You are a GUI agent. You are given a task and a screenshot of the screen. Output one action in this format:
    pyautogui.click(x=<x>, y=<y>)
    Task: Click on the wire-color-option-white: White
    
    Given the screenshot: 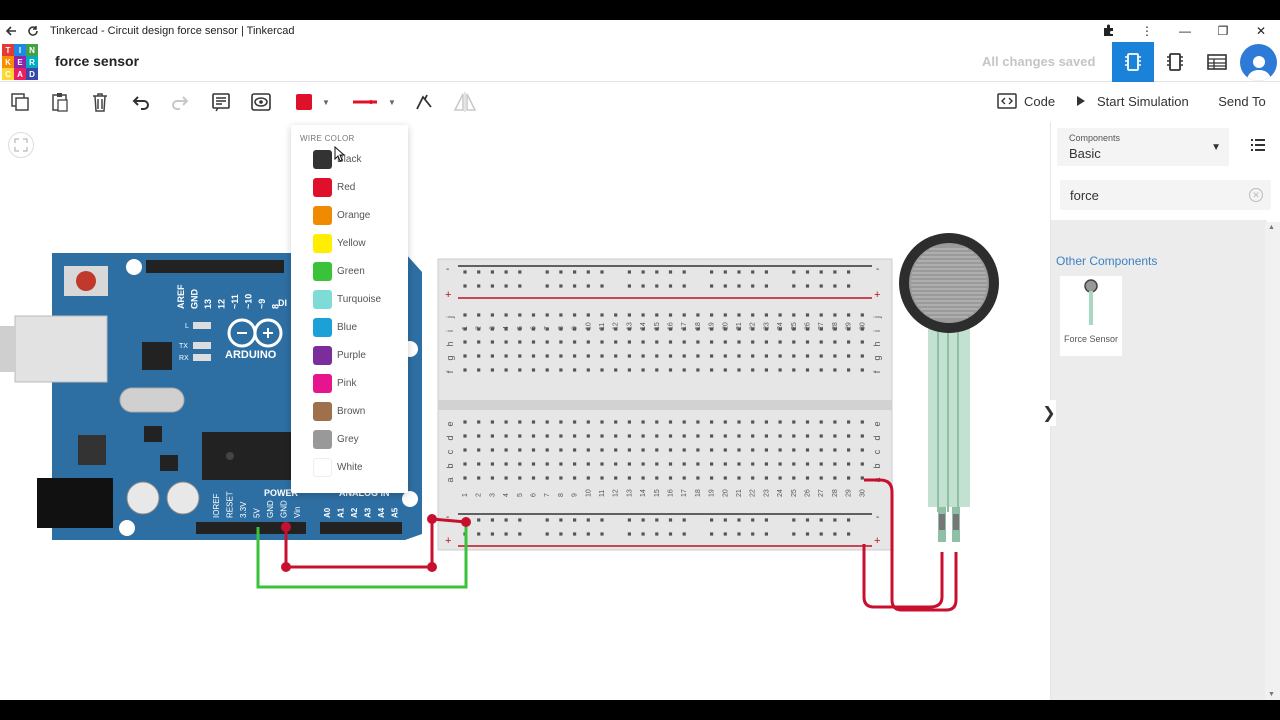 What is the action you would take?
    pyautogui.click(x=358, y=467)
    